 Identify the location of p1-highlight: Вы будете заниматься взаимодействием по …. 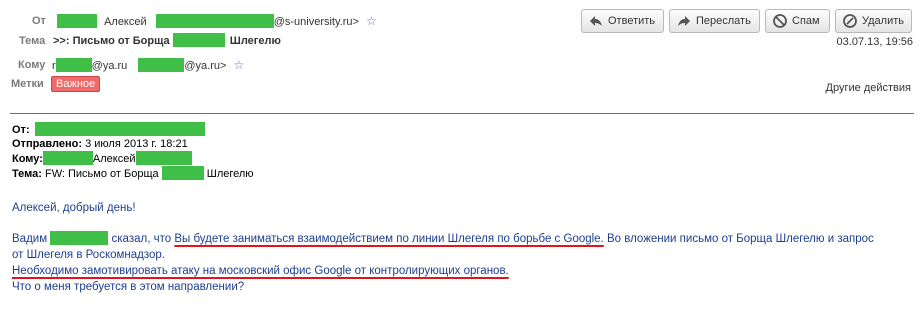
(389, 239).